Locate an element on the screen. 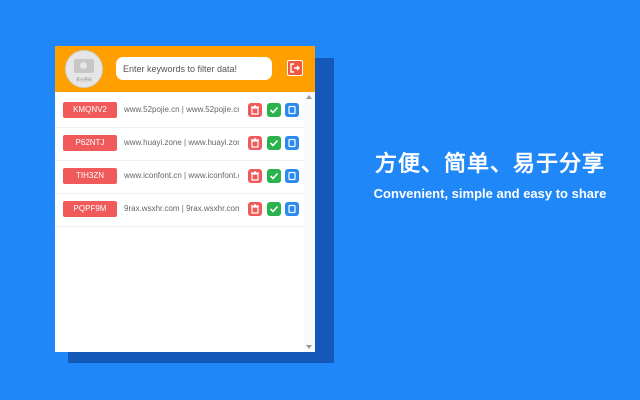  search-input is located at coordinates (194, 68).